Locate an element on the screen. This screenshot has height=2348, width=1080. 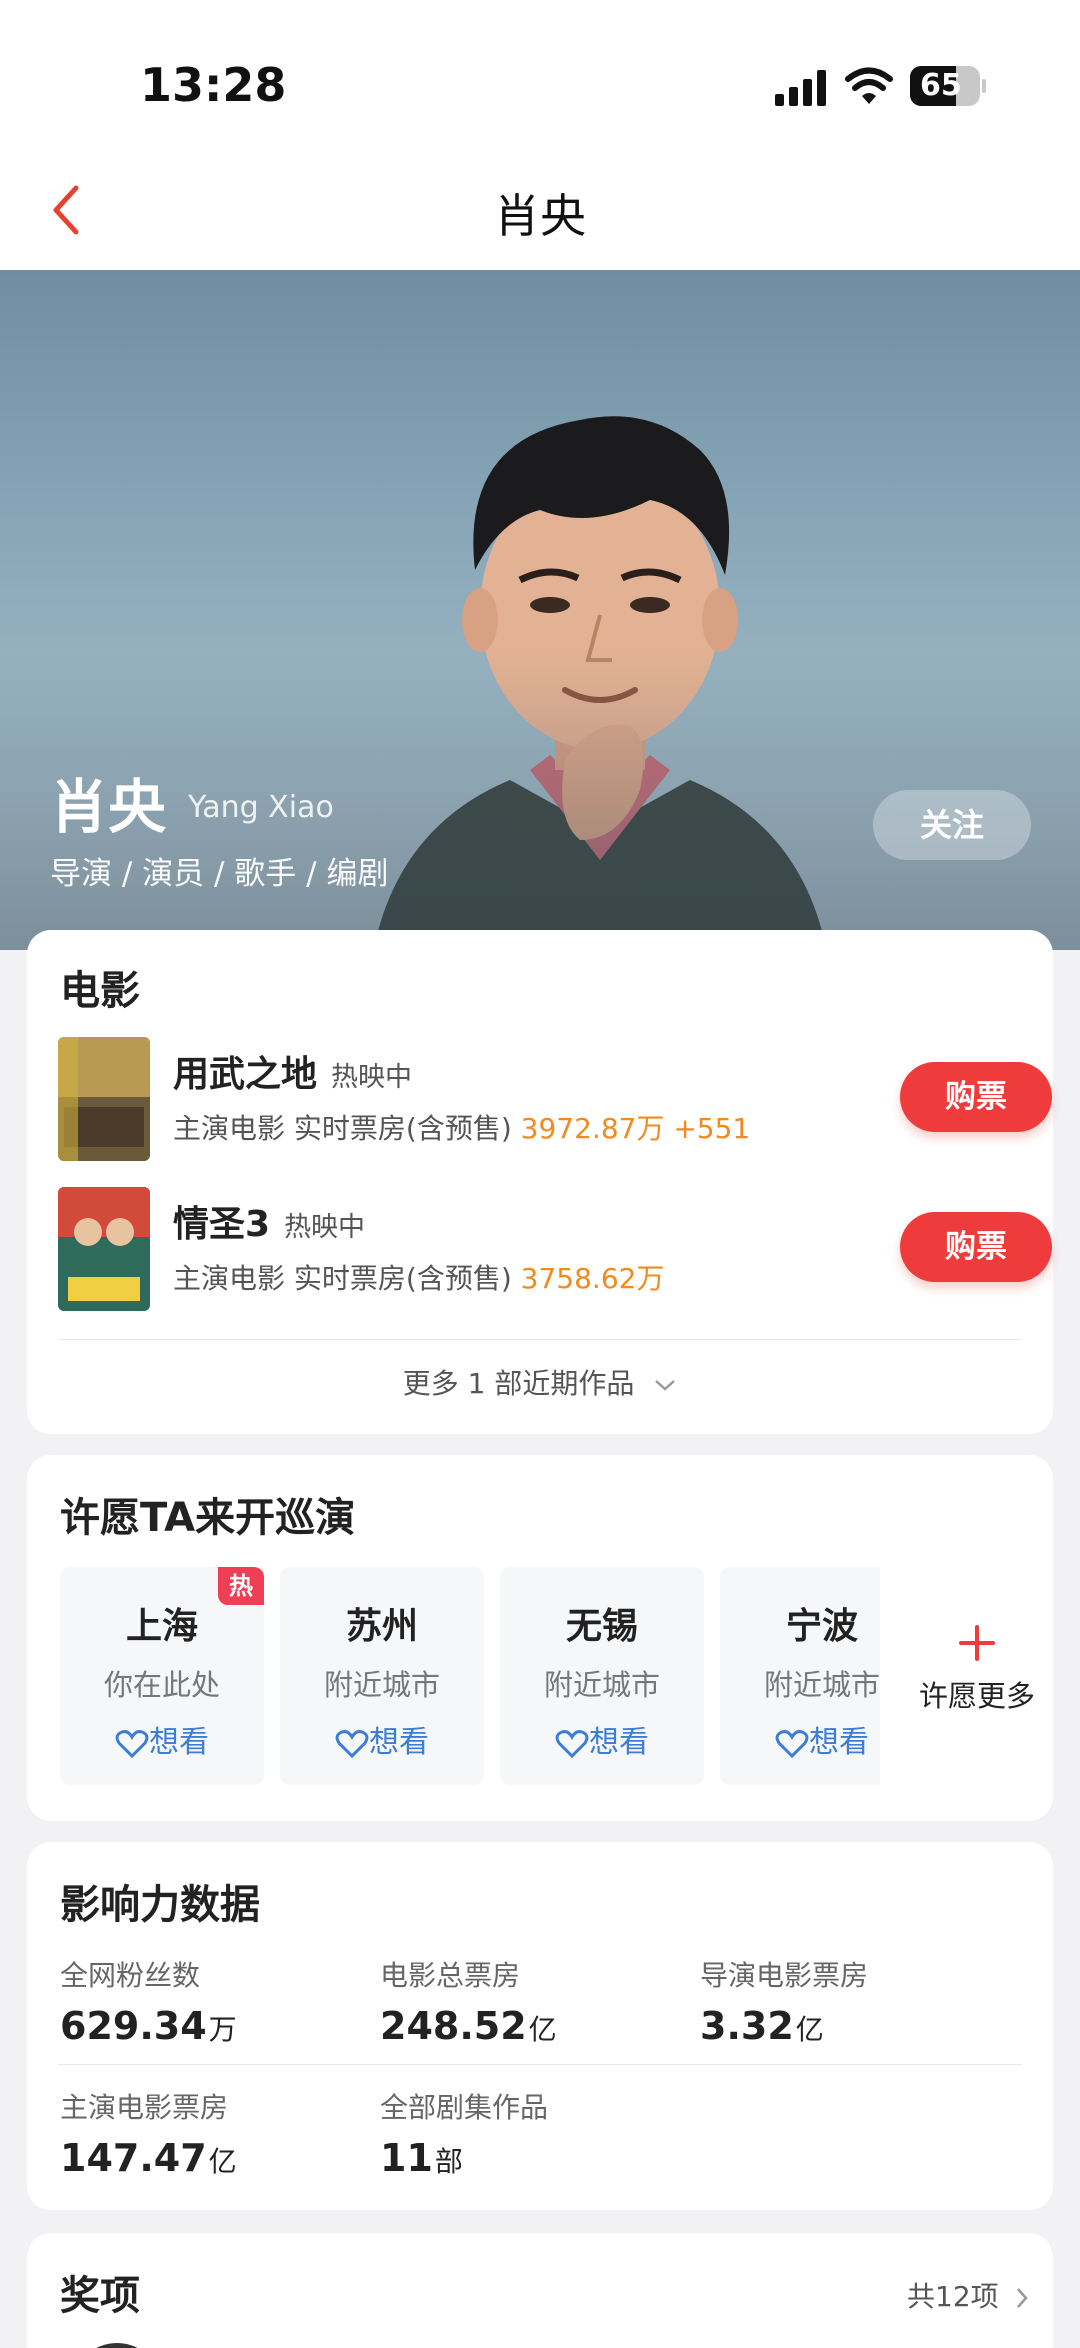
person-name: 肖央 is located at coordinates (108, 807).